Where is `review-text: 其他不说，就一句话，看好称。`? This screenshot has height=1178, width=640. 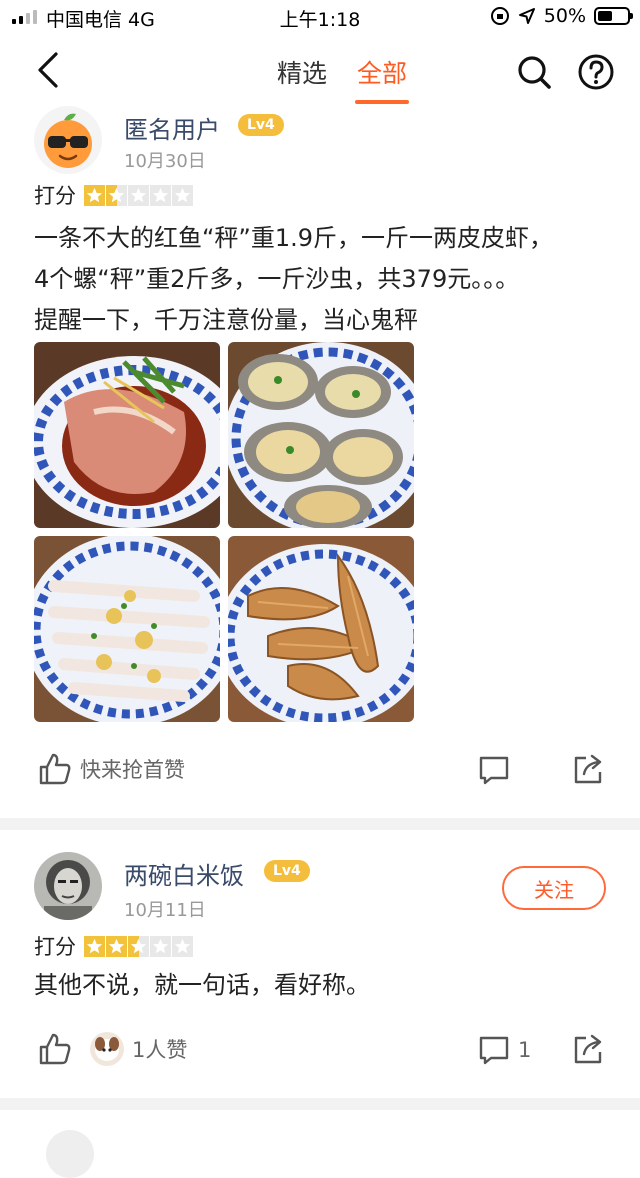
review-text: 其他不说，就一句话，看好称。 is located at coordinates (324, 985).